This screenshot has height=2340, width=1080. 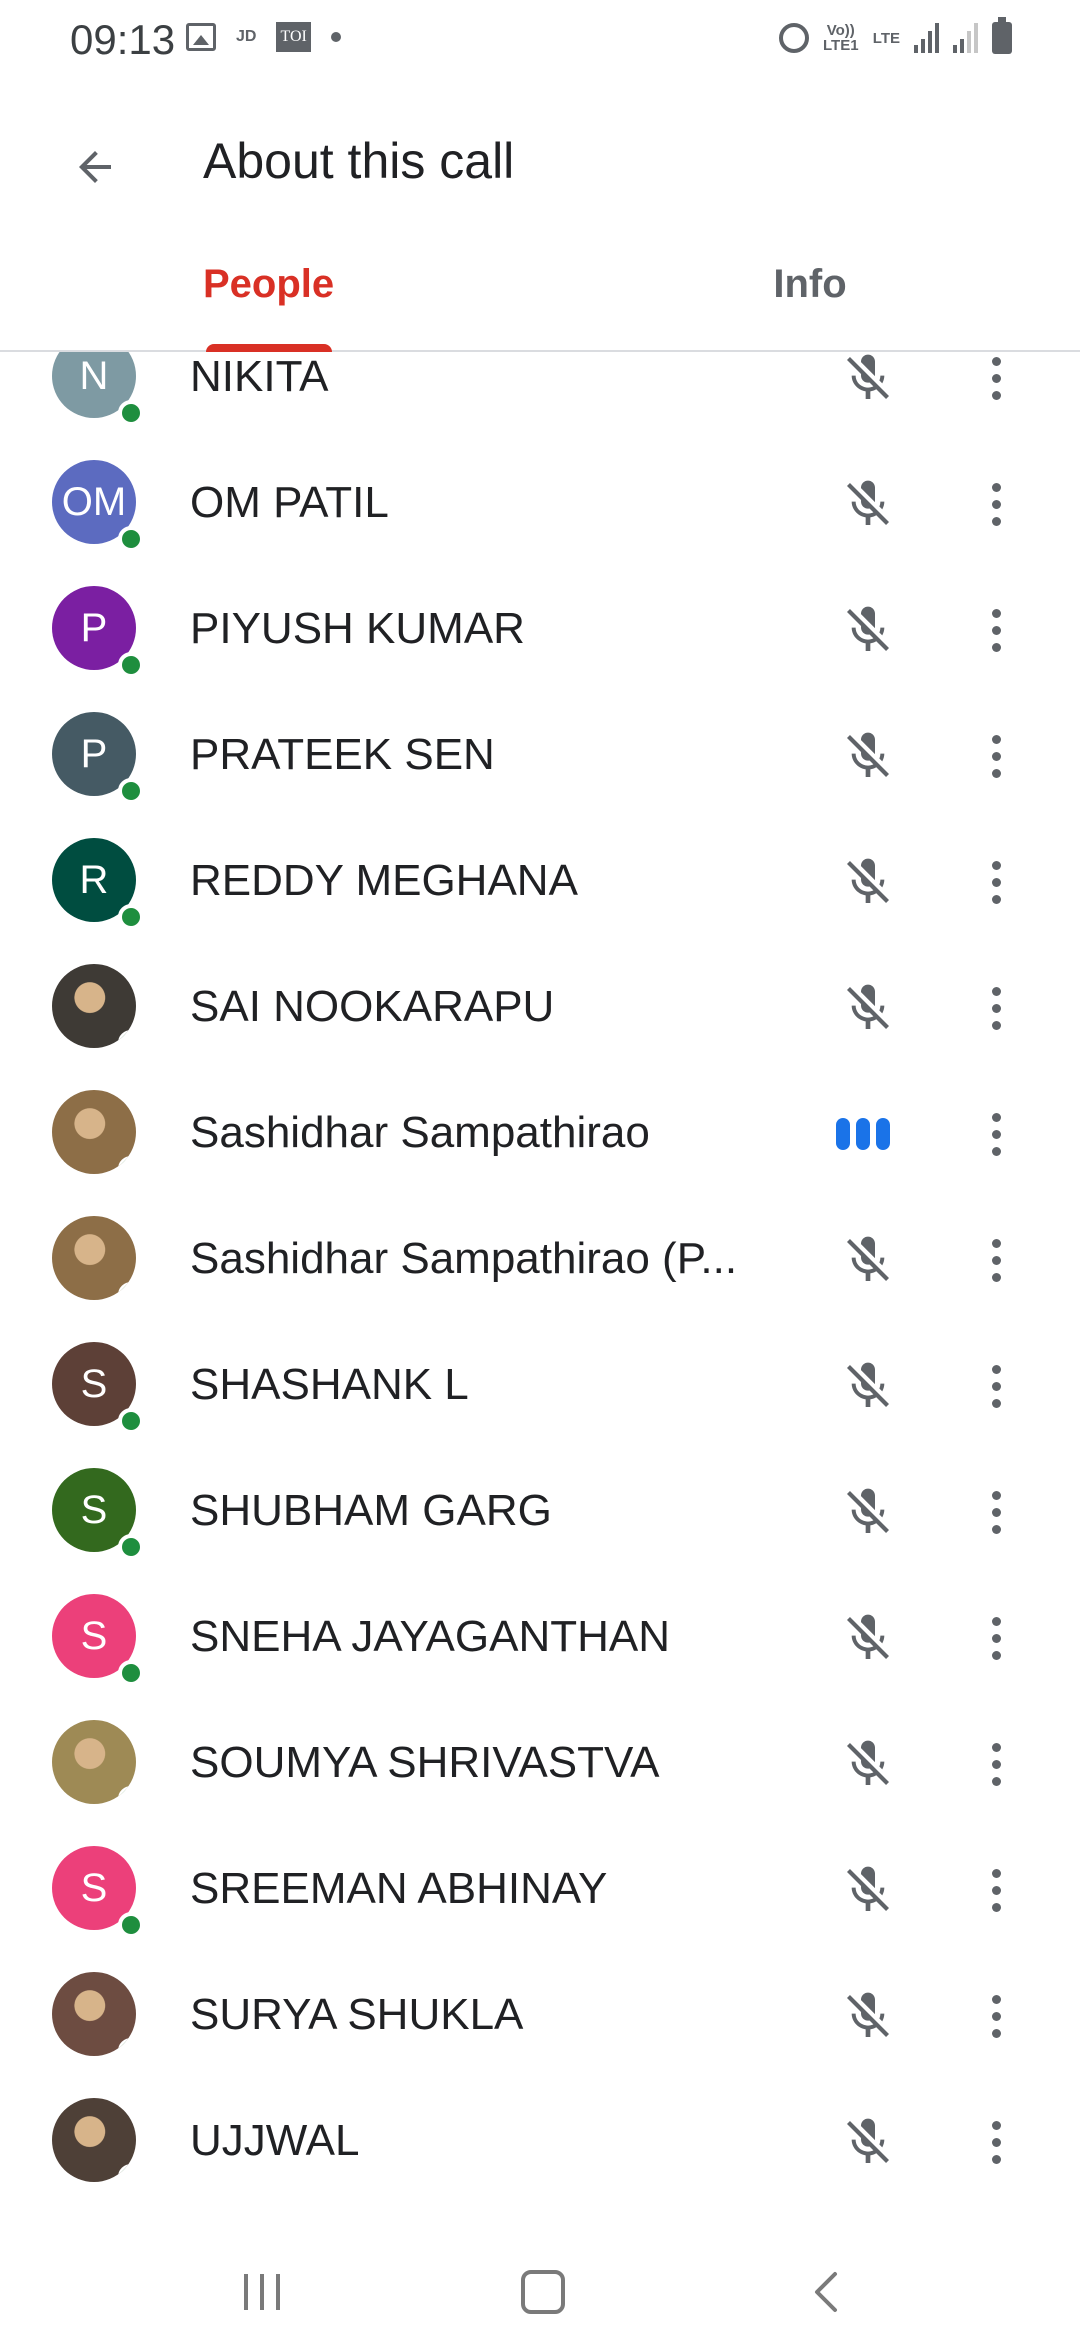 I want to click on participant-row: SAI NOOKARAPU, so click(x=540, y=1005).